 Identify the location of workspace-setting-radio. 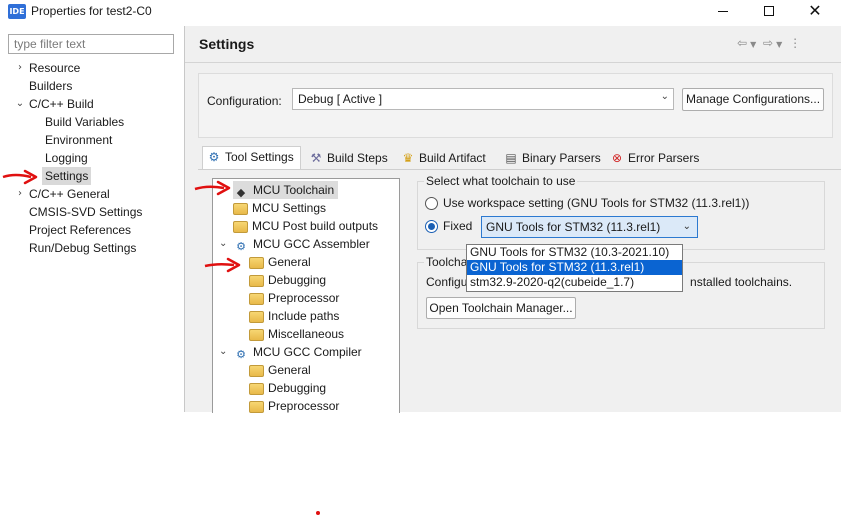
(431, 203).